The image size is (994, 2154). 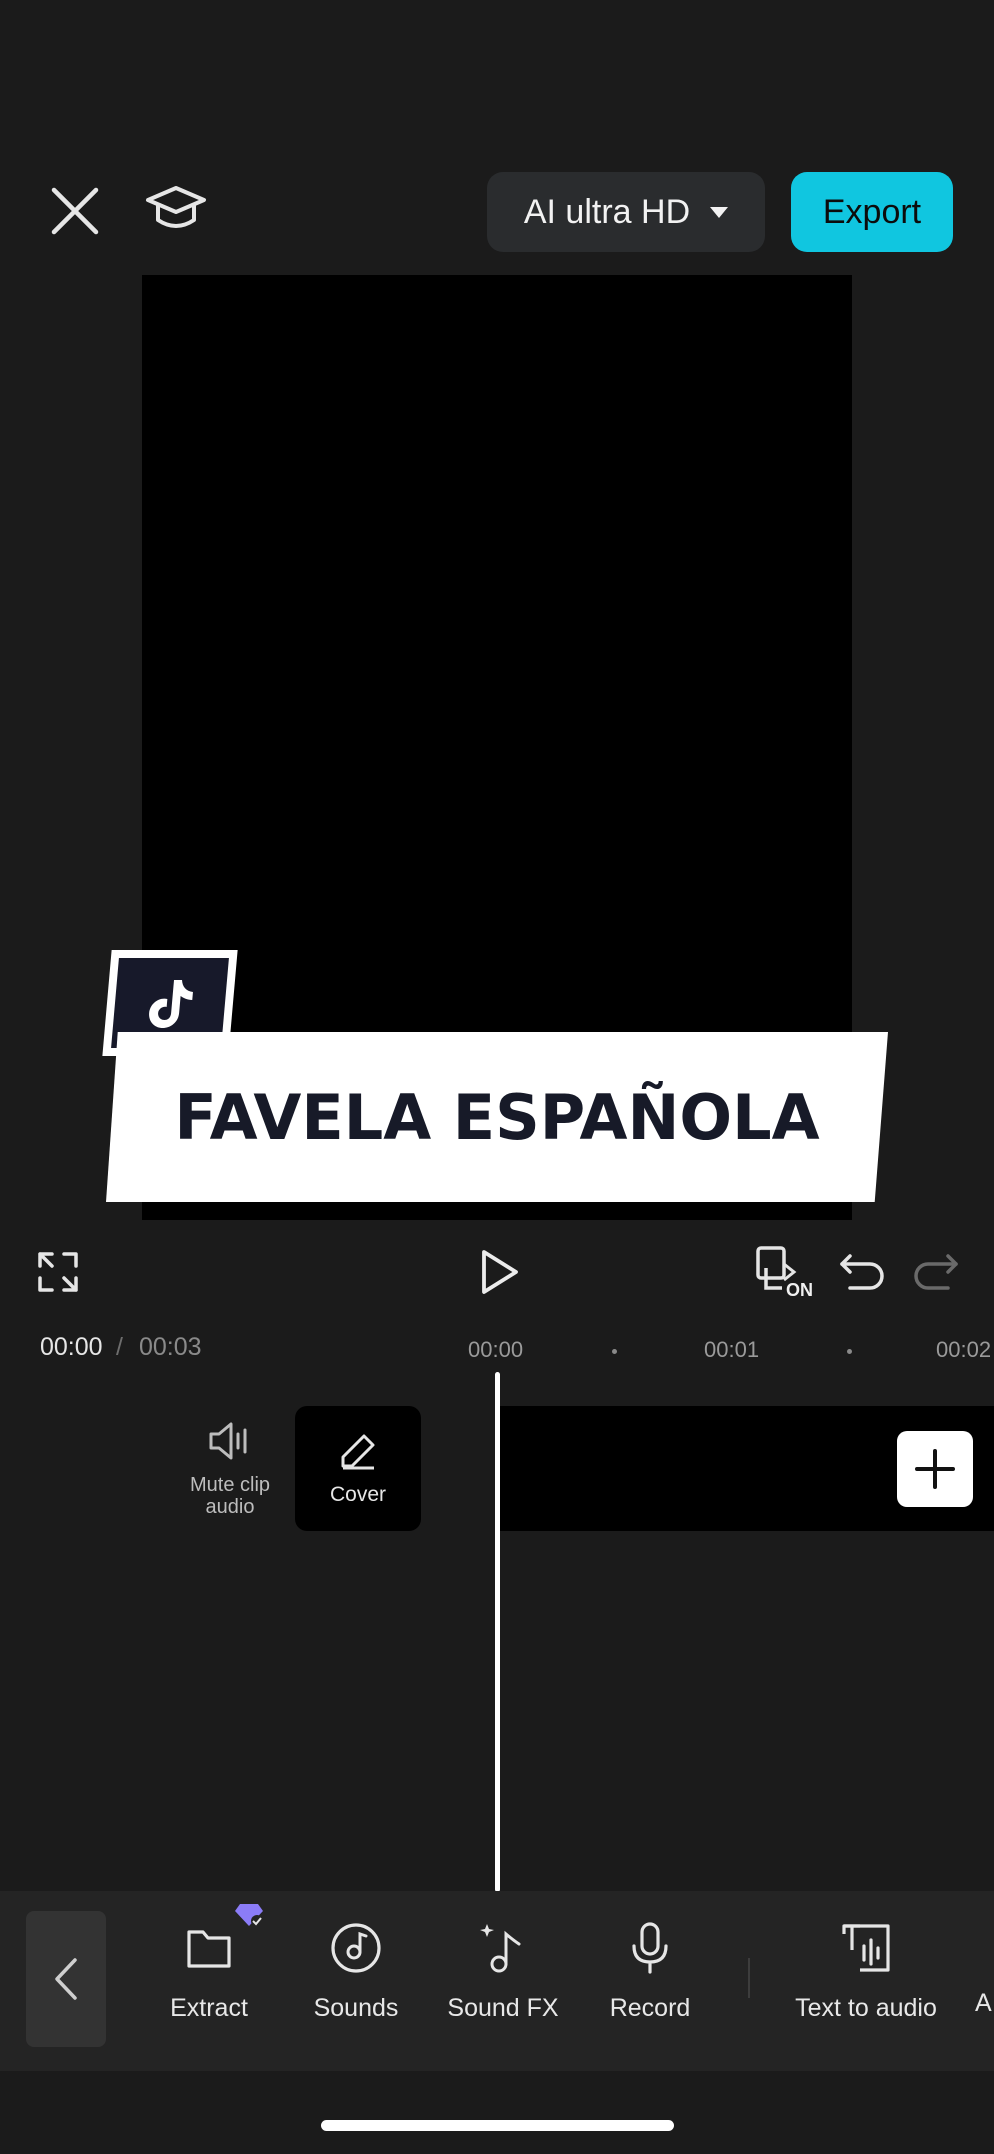 What do you see at coordinates (228, 1441) in the screenshot?
I see `speaker-icon` at bounding box center [228, 1441].